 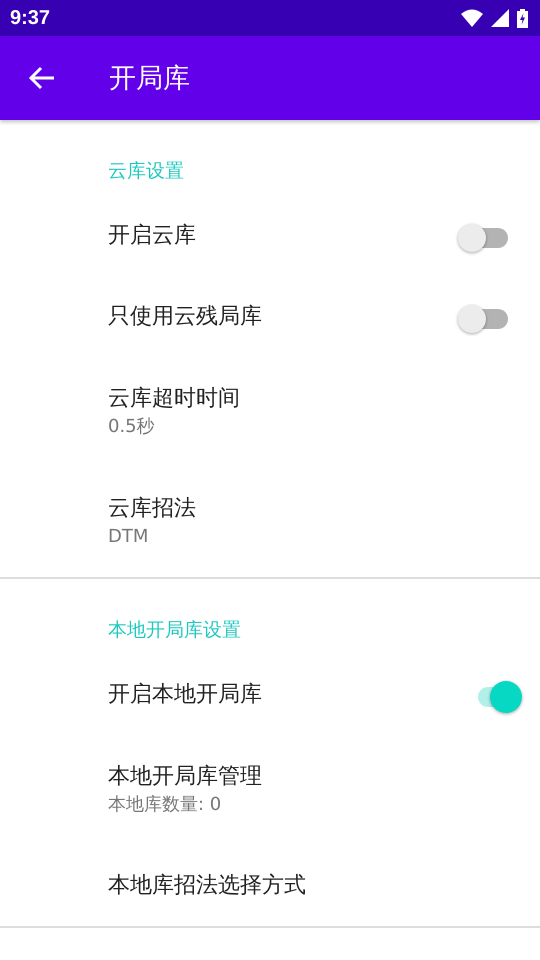 I want to click on settings-item: 开启云库, so click(x=270, y=235).